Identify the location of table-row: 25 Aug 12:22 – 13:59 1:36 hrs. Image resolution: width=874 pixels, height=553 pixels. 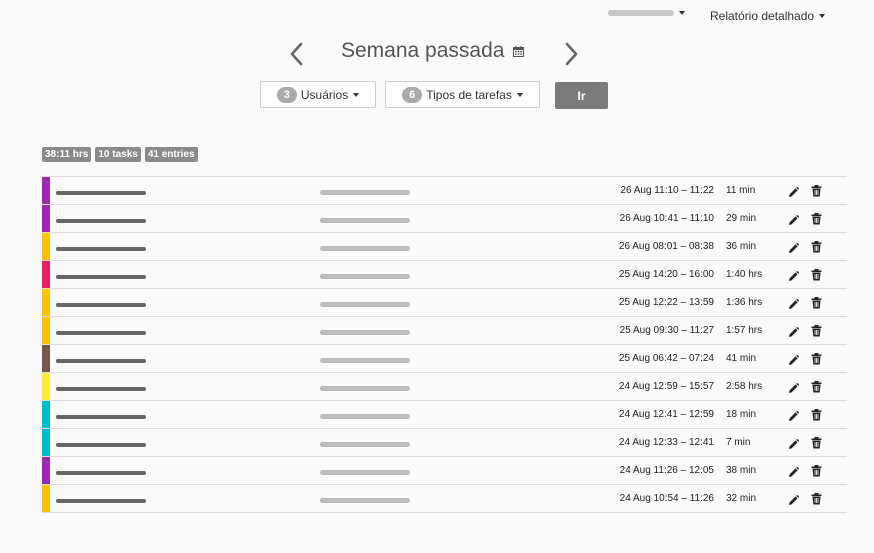
(444, 303).